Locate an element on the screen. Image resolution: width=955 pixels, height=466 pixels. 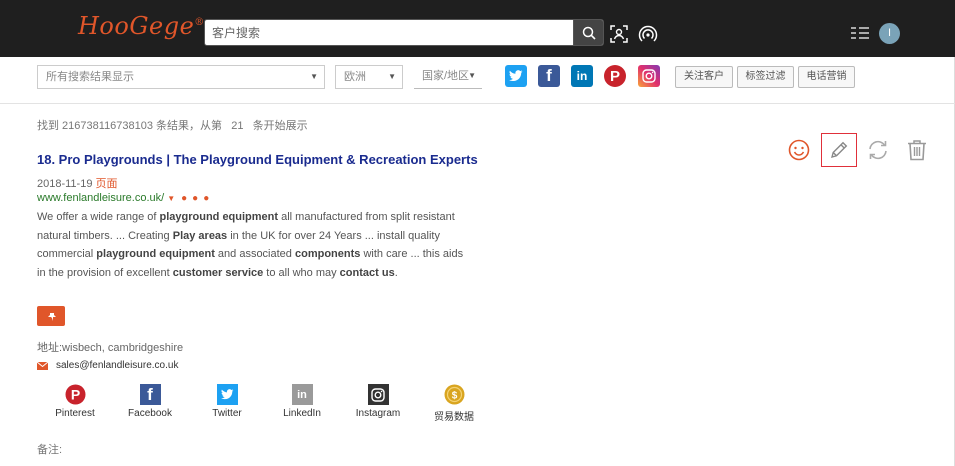
envelope-icon is located at coordinates (42, 365).